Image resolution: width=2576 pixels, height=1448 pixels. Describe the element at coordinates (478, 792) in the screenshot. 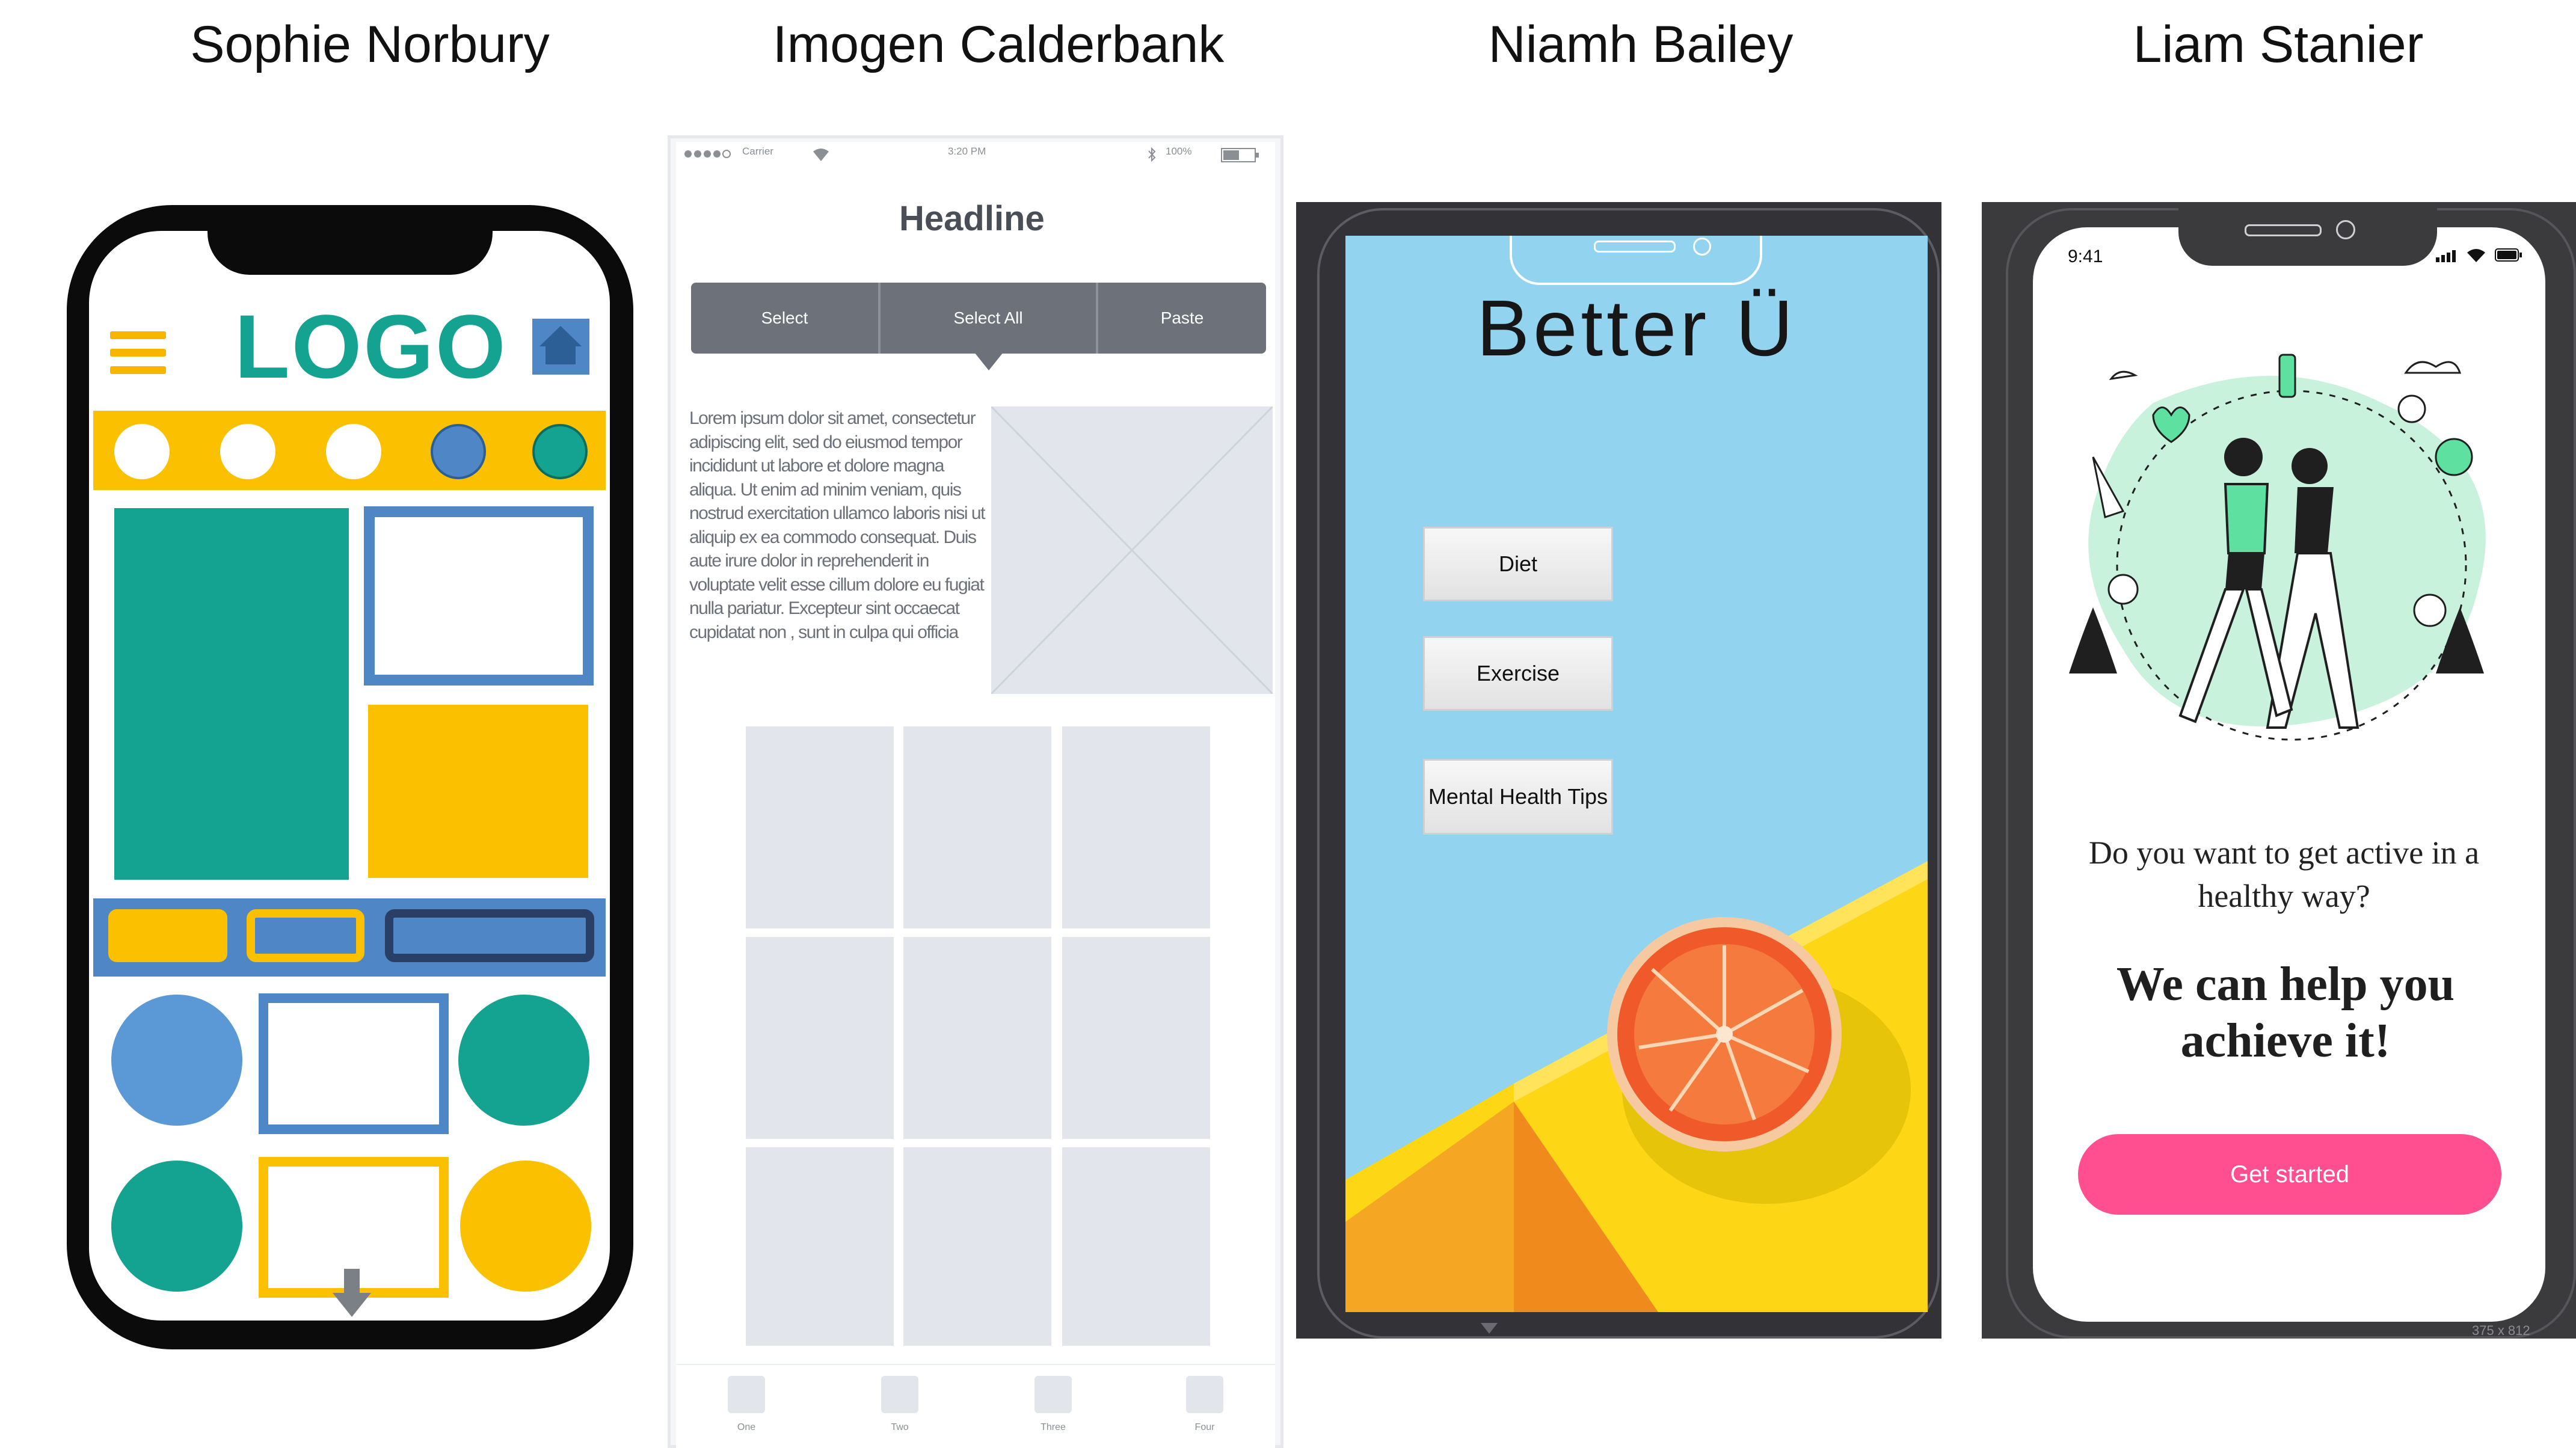

I see `content-block-yellow` at that location.